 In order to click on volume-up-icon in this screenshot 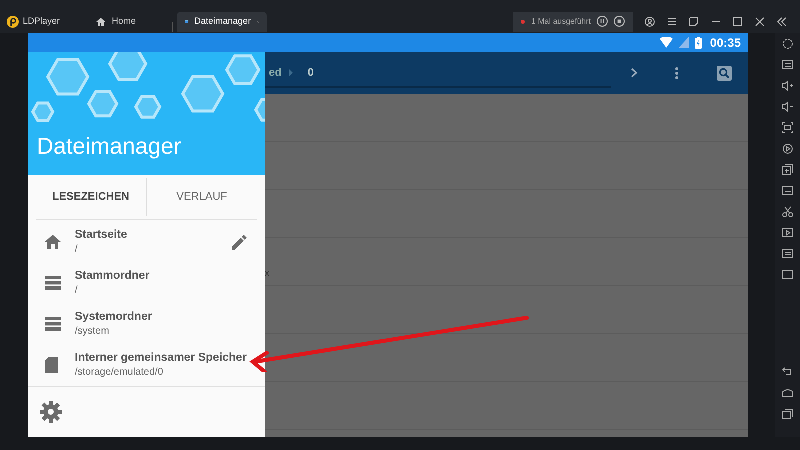, I will do `click(788, 86)`.